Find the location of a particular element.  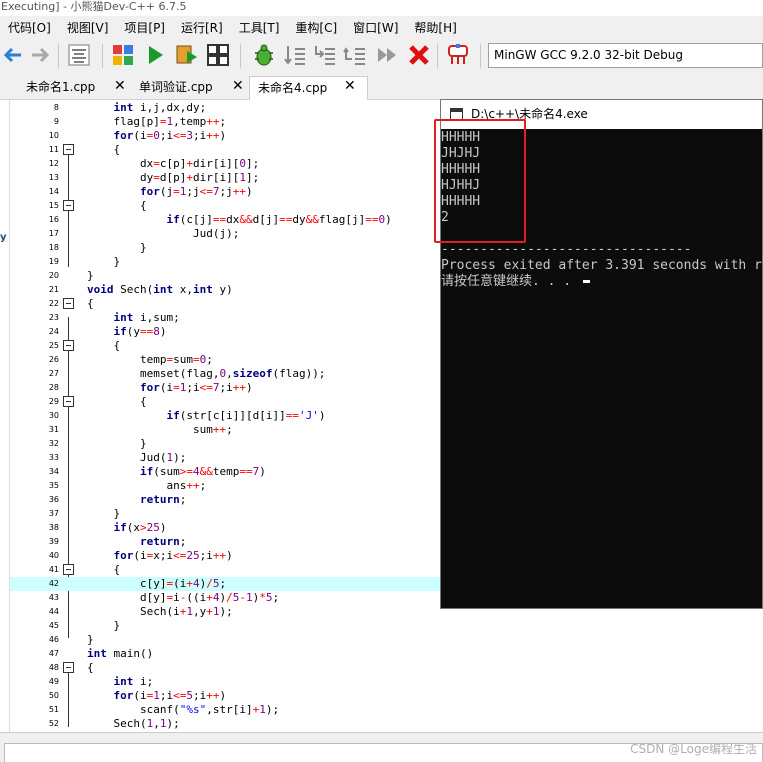

code-text: temp=sum=0; is located at coordinates (150, 359).